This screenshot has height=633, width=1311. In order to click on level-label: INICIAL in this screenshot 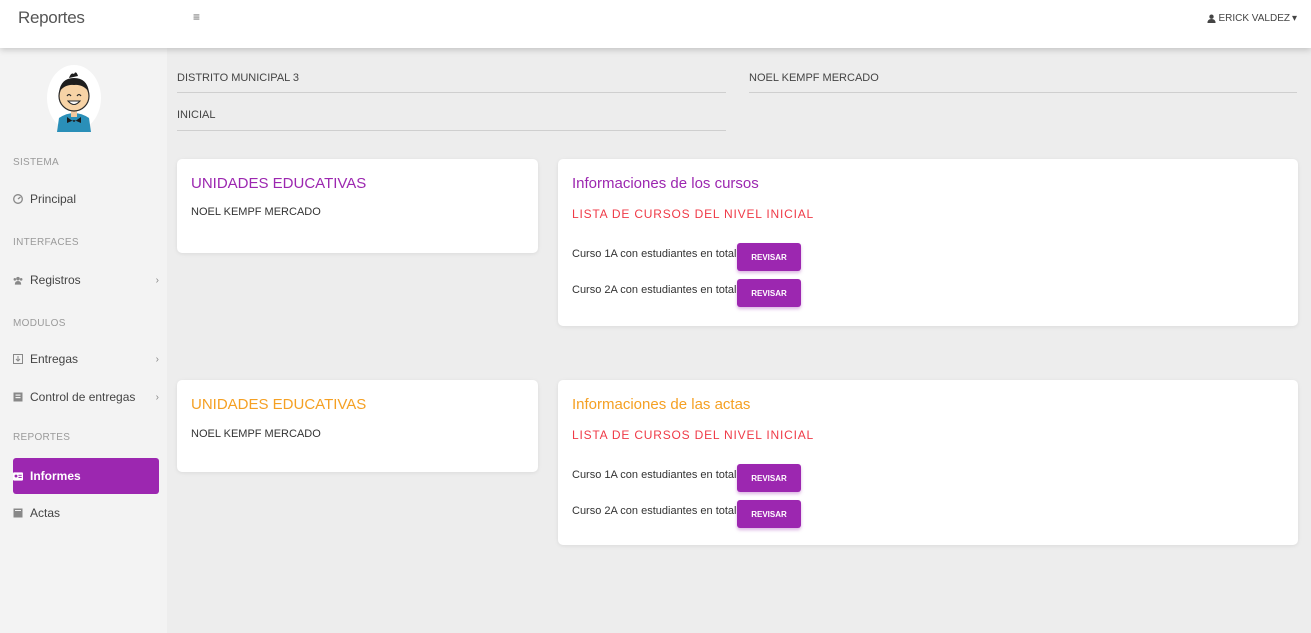, I will do `click(196, 115)`.